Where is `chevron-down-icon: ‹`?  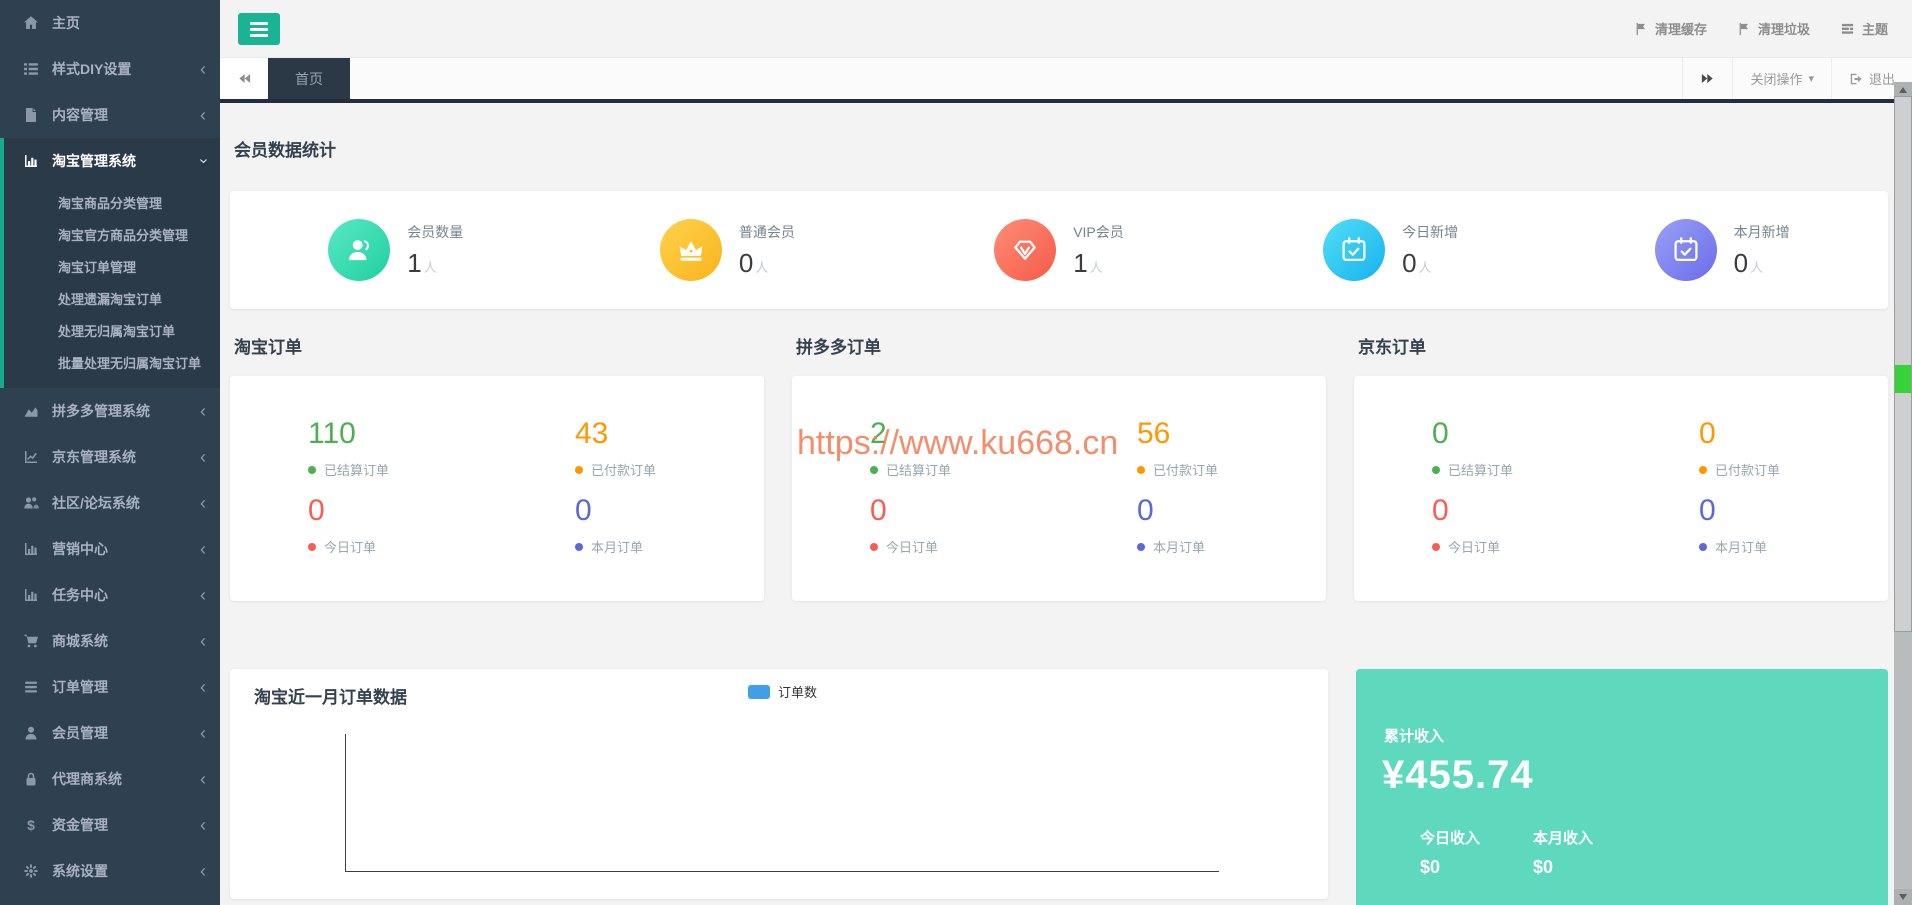
chevron-down-icon: ‹ is located at coordinates (203, 161).